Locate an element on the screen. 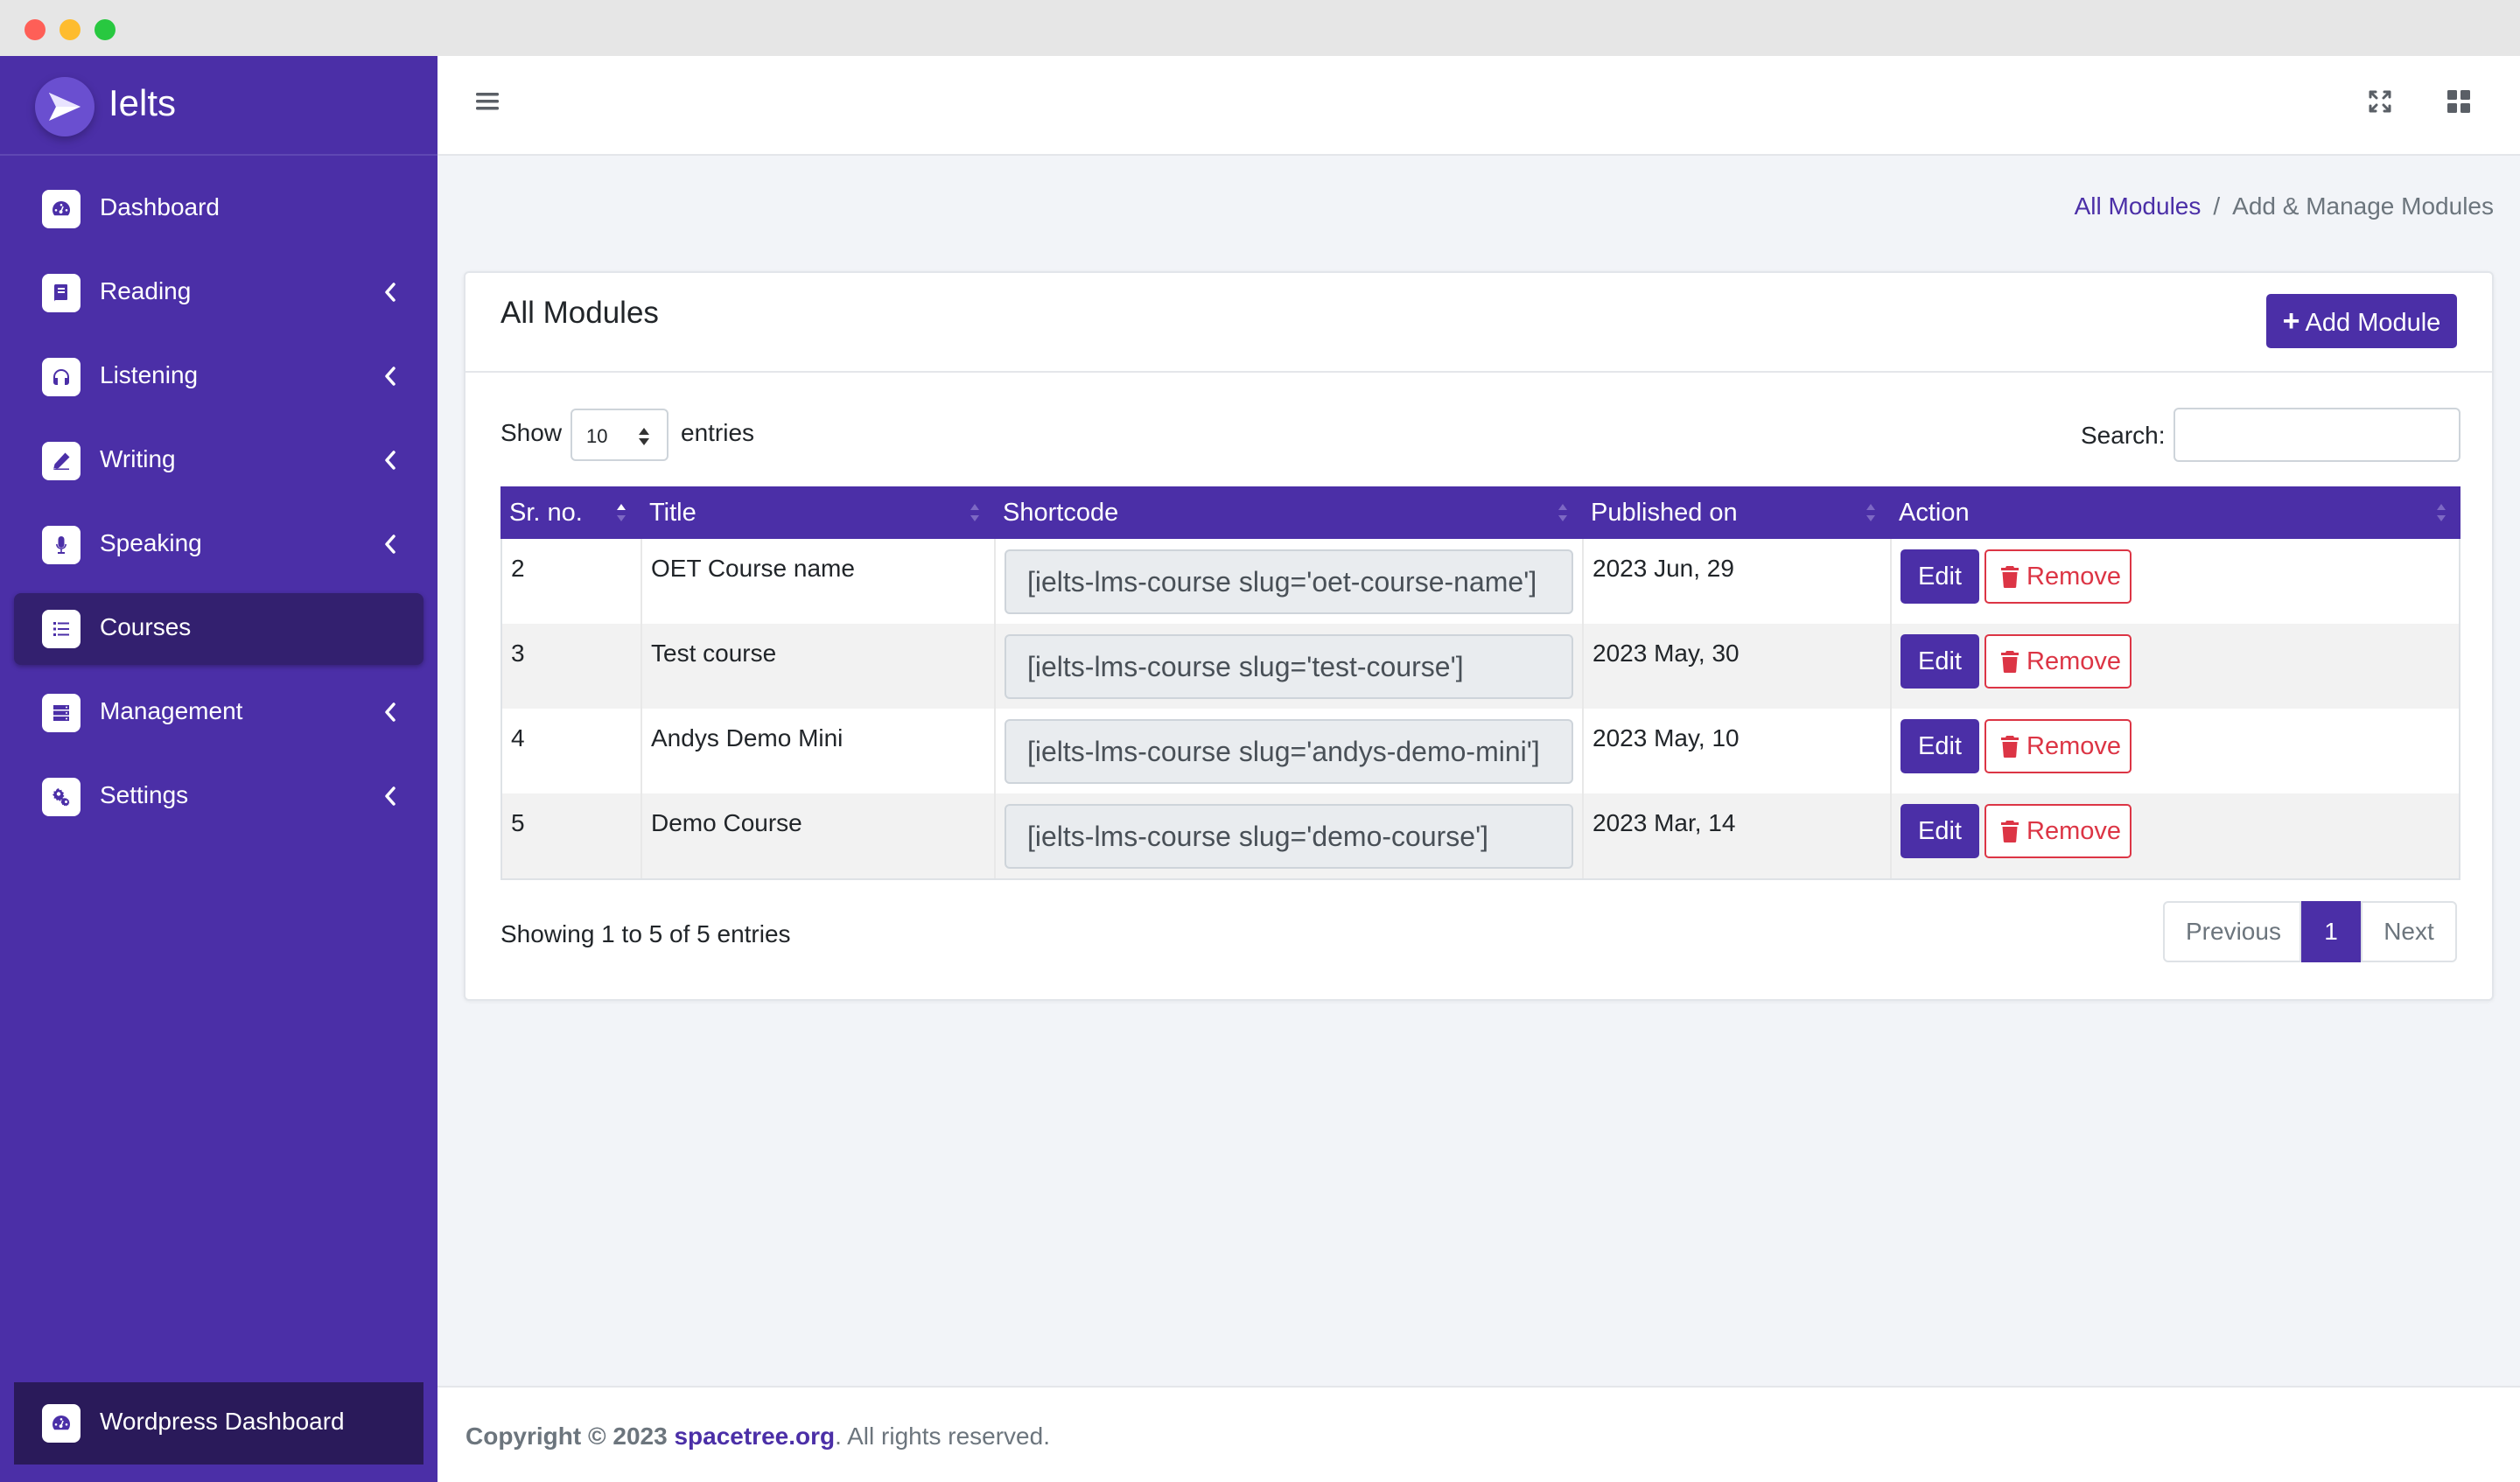  card-header: All Modules + Add Module is located at coordinates (1479, 323).